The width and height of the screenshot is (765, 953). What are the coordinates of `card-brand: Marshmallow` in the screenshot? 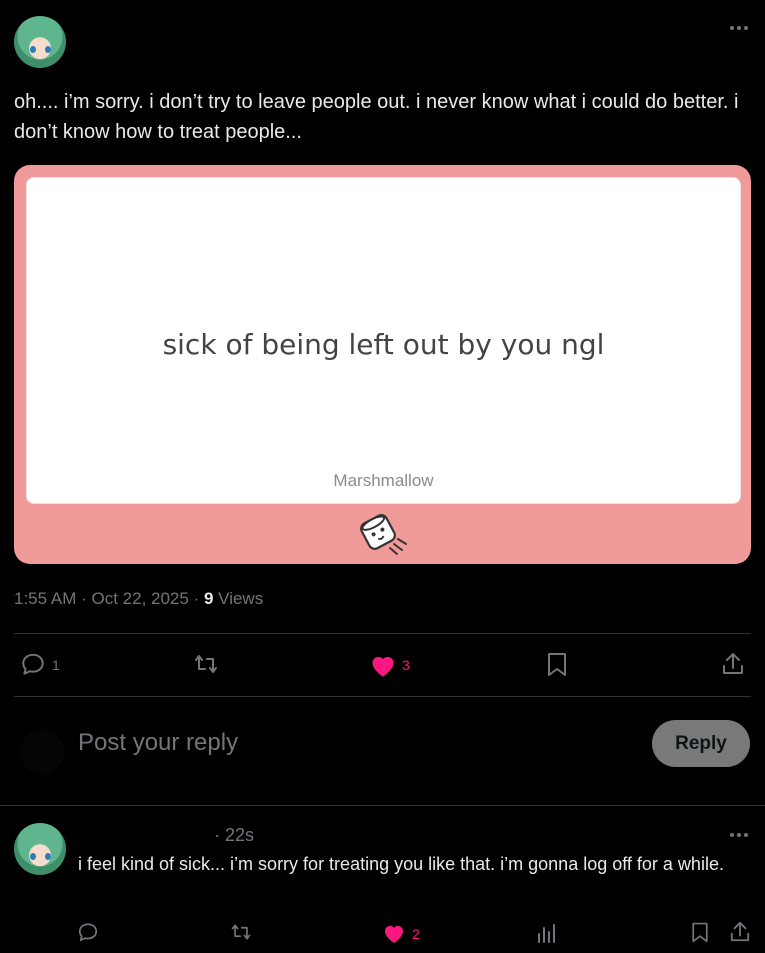 It's located at (383, 480).